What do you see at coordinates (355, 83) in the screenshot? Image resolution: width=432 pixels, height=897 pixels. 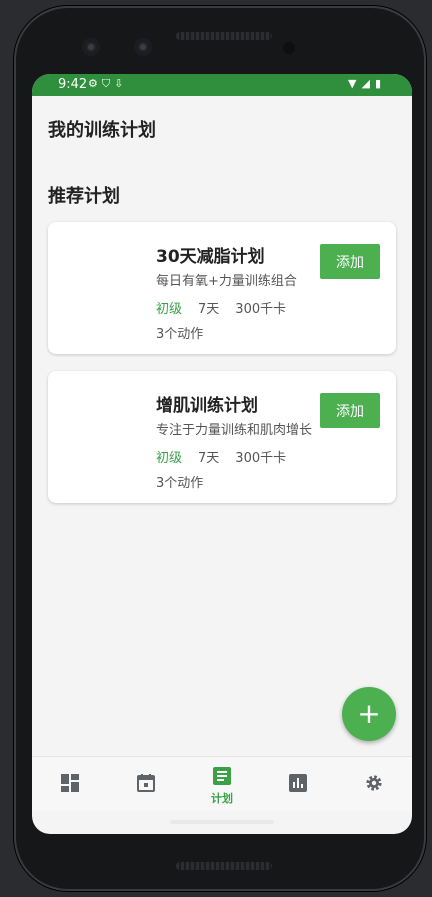 I see `wifi-icon: ▼` at bounding box center [355, 83].